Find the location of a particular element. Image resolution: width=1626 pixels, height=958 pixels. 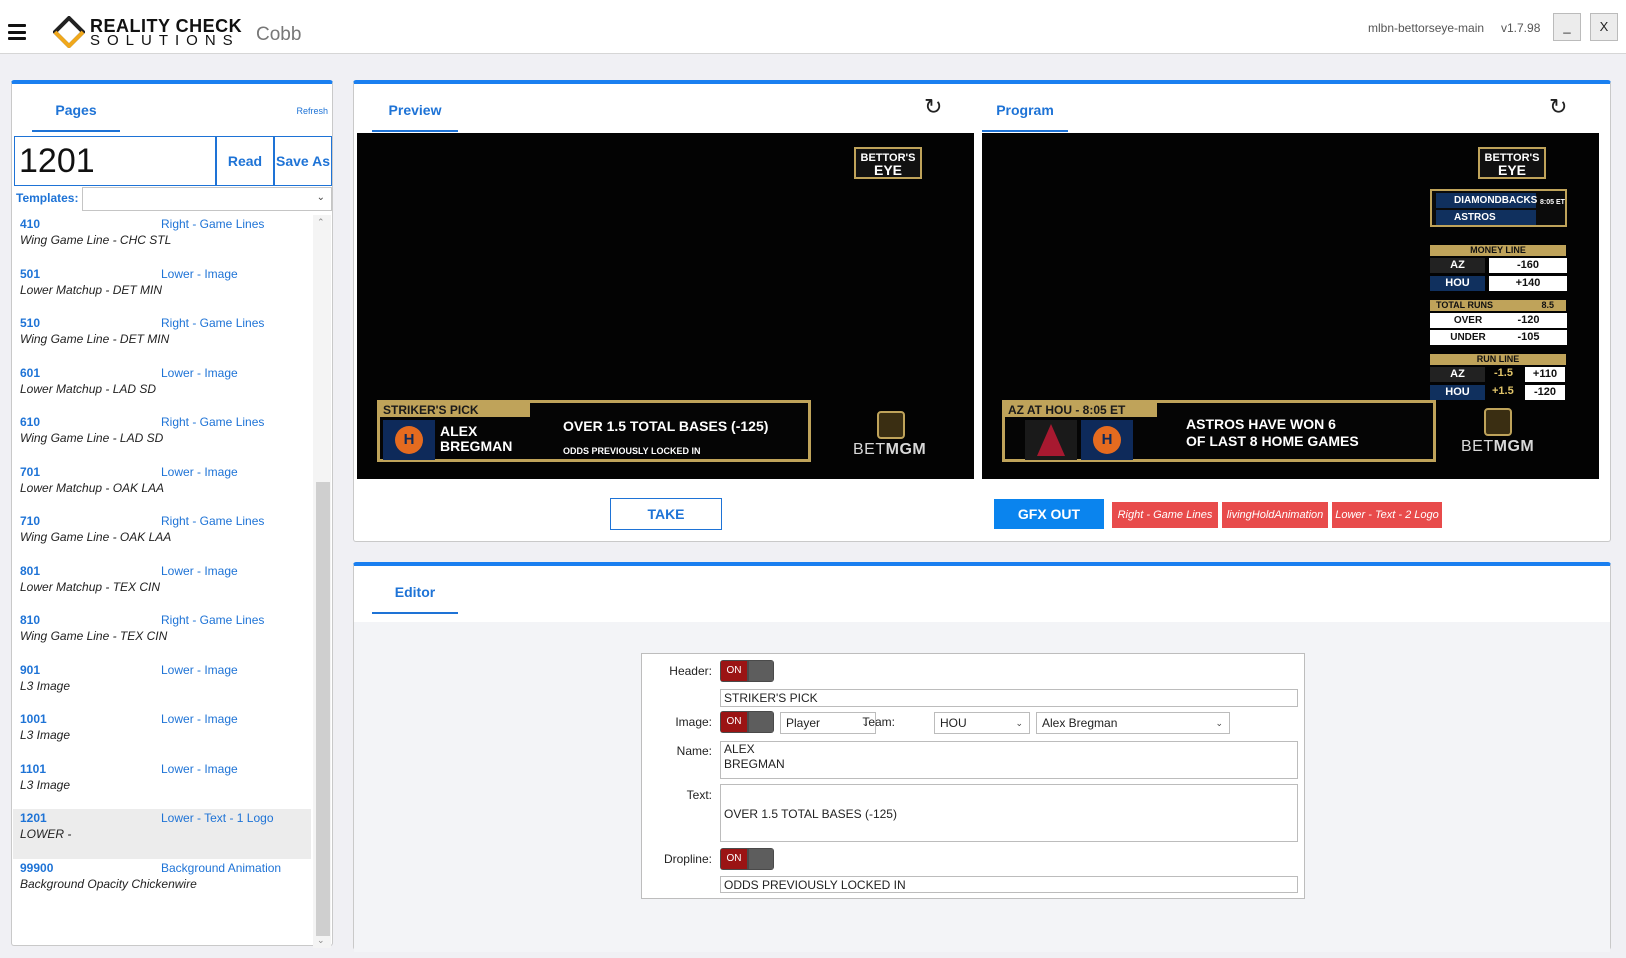

minimize-button: _ is located at coordinates (1567, 27).